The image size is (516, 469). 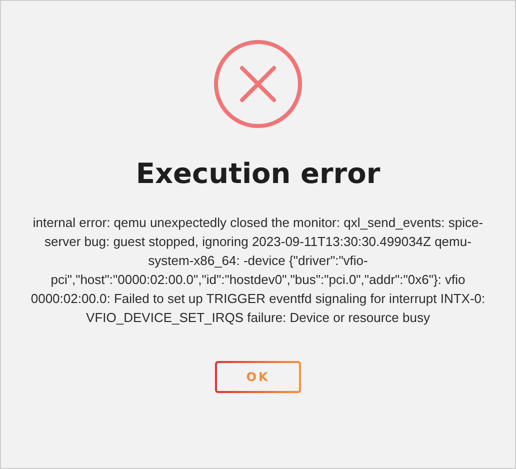 I want to click on ok-button: OK, so click(x=258, y=377).